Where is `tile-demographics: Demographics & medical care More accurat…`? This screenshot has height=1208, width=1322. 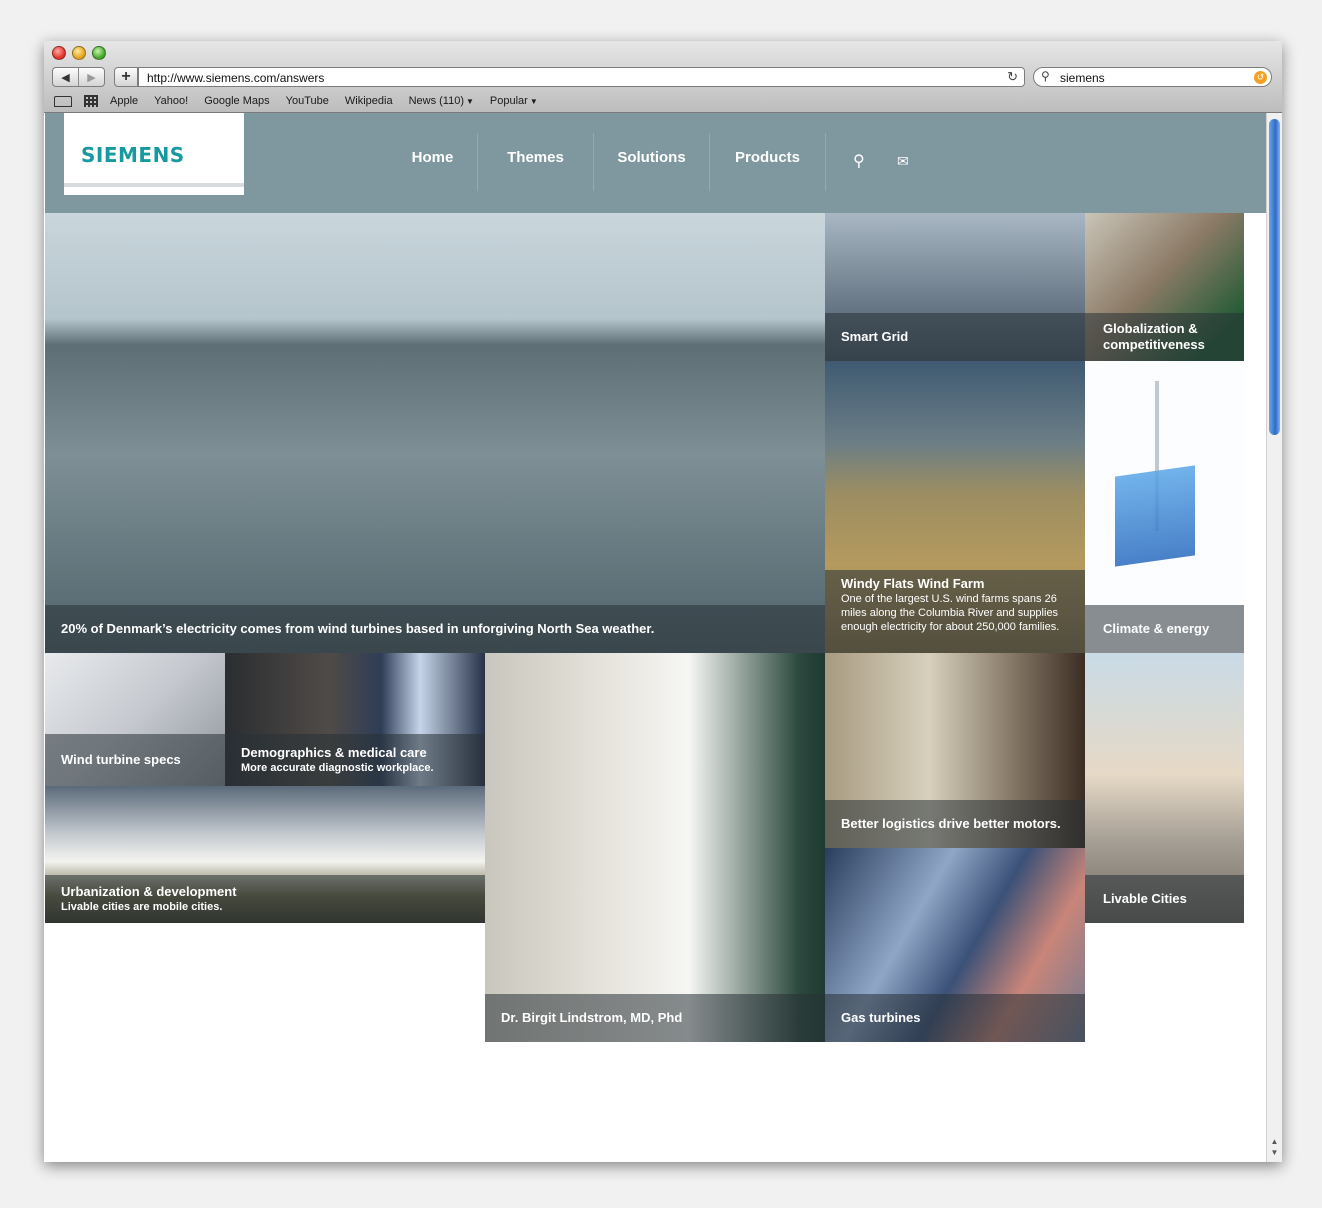
tile-demographics: Demographics & medical care More accurat… is located at coordinates (355, 719).